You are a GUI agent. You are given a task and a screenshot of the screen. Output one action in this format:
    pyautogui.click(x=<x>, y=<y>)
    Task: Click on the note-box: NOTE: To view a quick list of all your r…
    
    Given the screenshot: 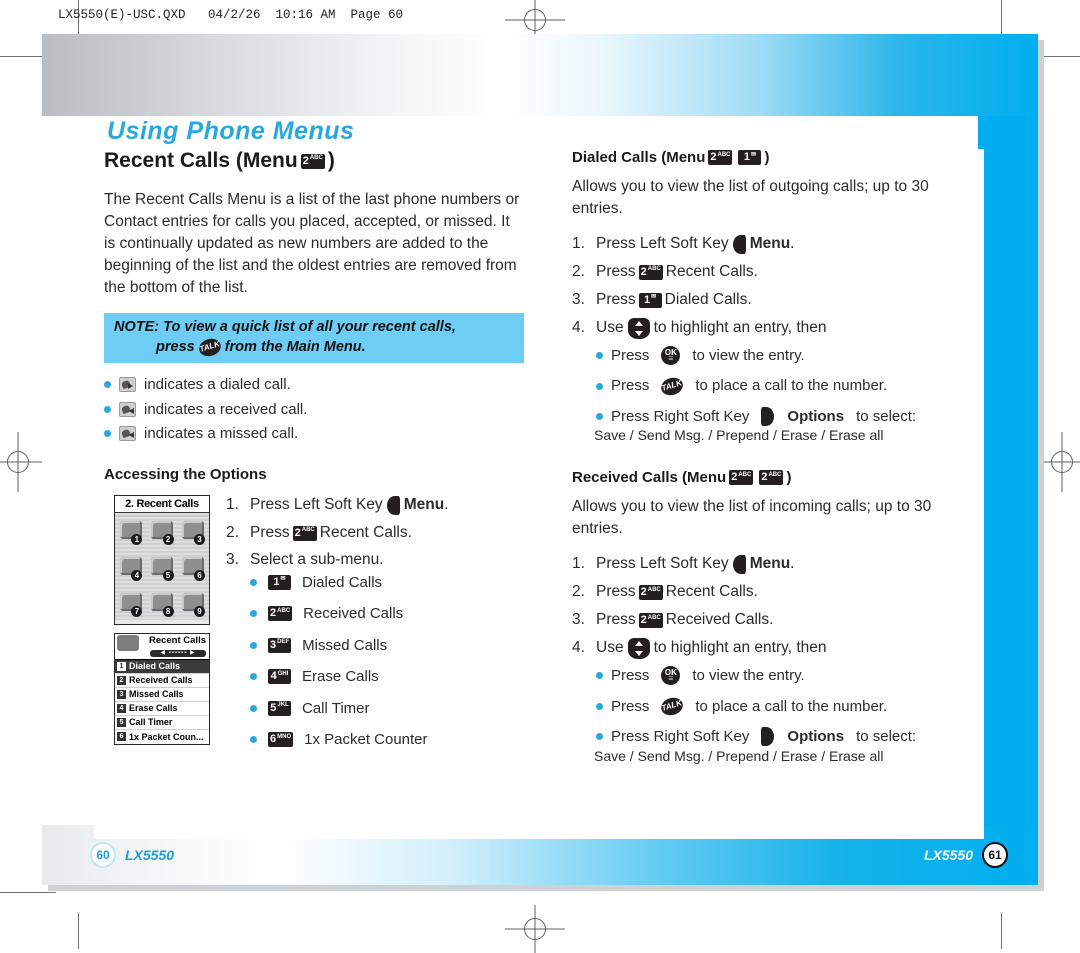 What is the action you would take?
    pyautogui.click(x=314, y=338)
    